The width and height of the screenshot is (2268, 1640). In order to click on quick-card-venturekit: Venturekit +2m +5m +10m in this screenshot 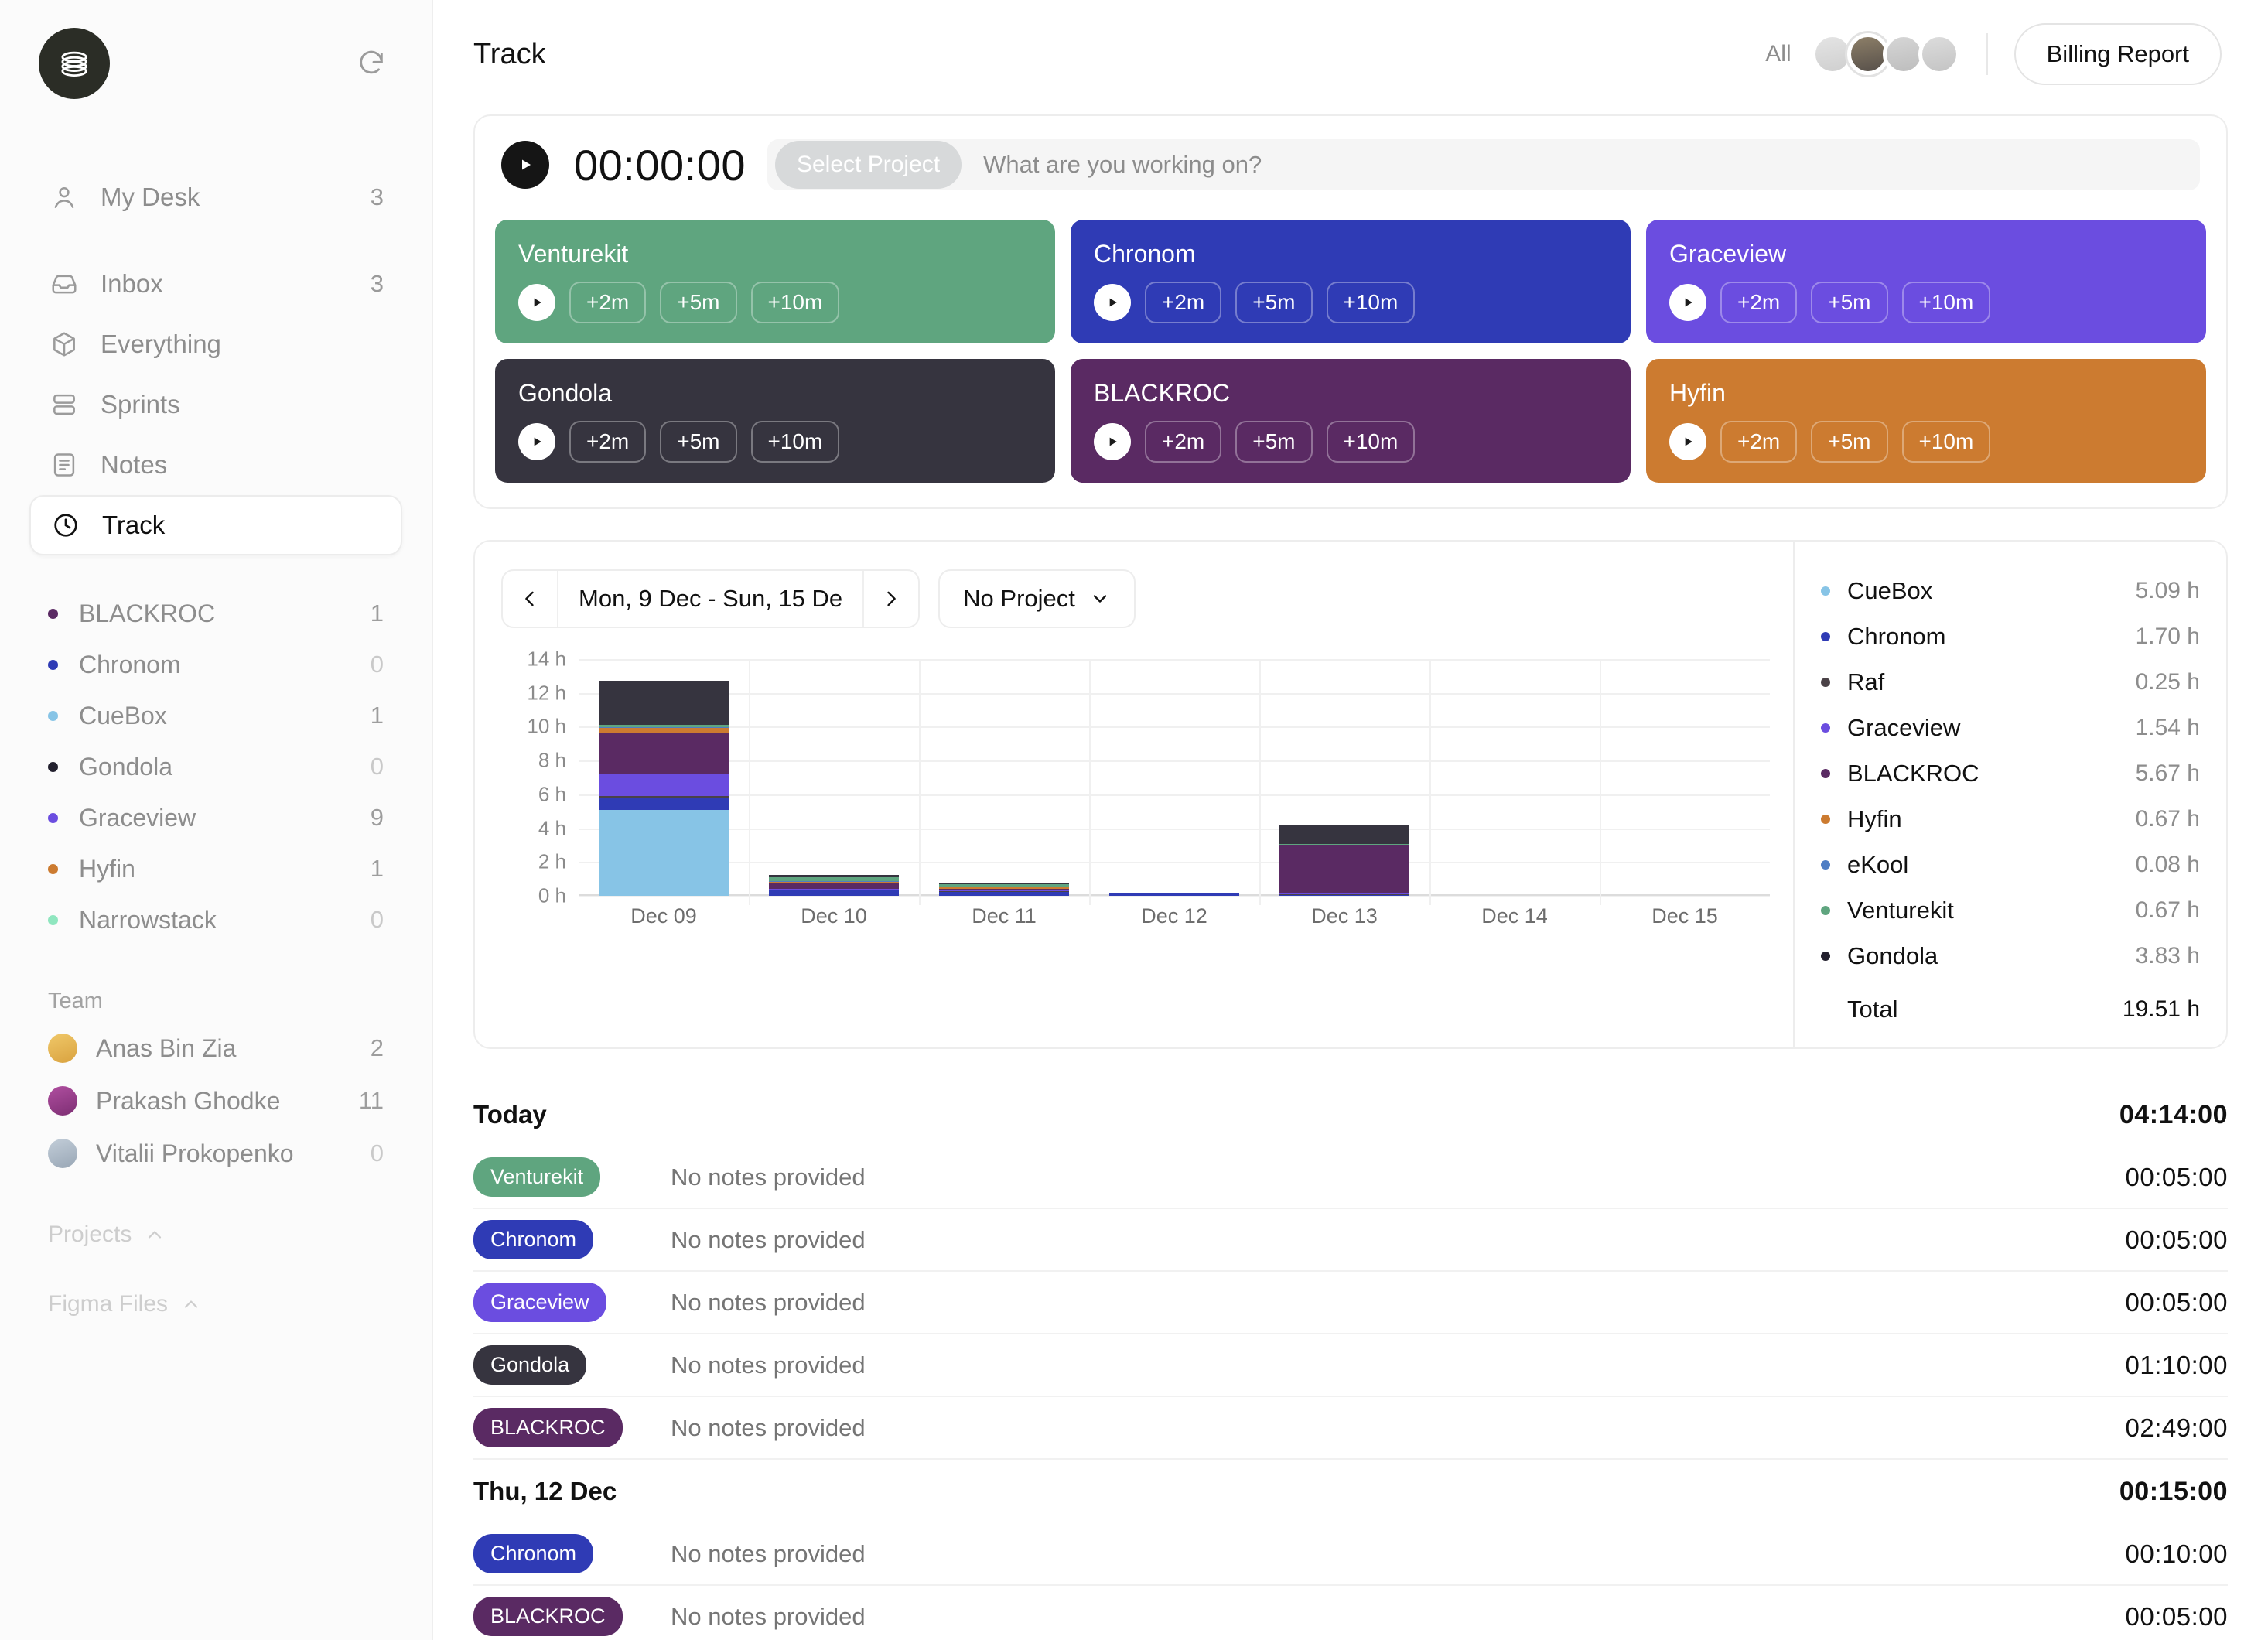, I will do `click(775, 281)`.